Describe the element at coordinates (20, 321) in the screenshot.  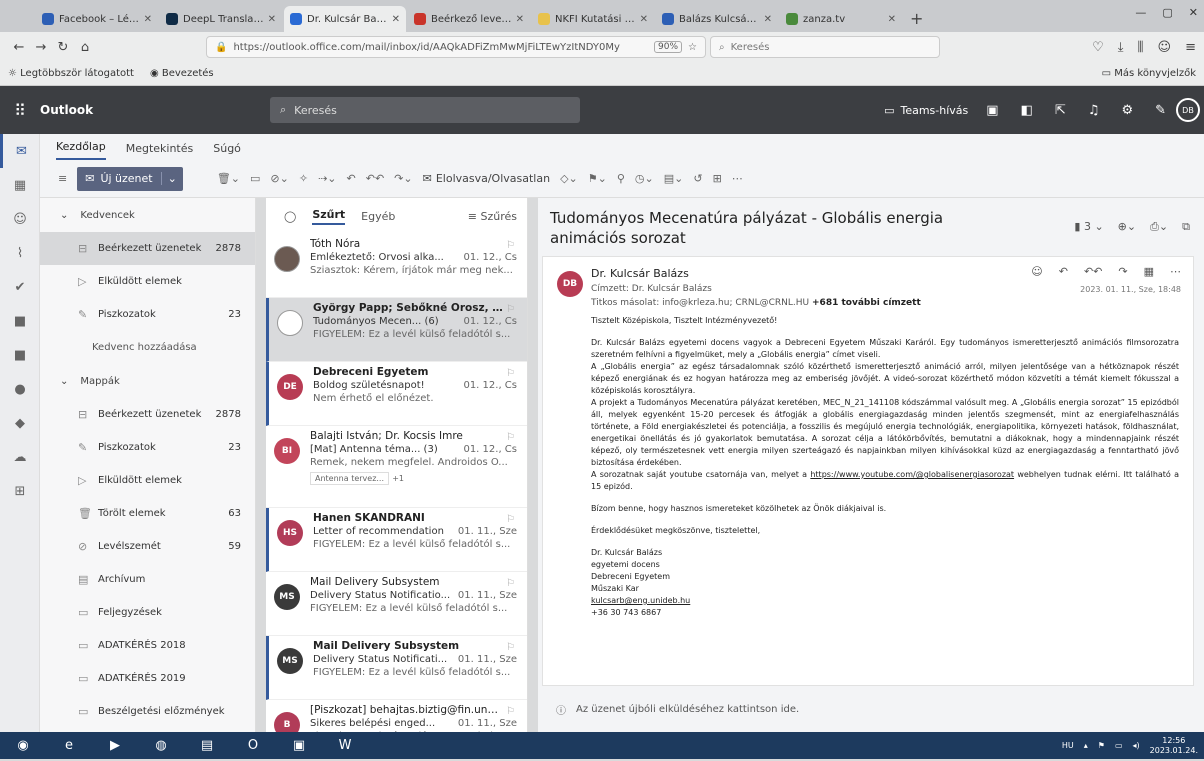
I see `word-icon: ■` at that location.